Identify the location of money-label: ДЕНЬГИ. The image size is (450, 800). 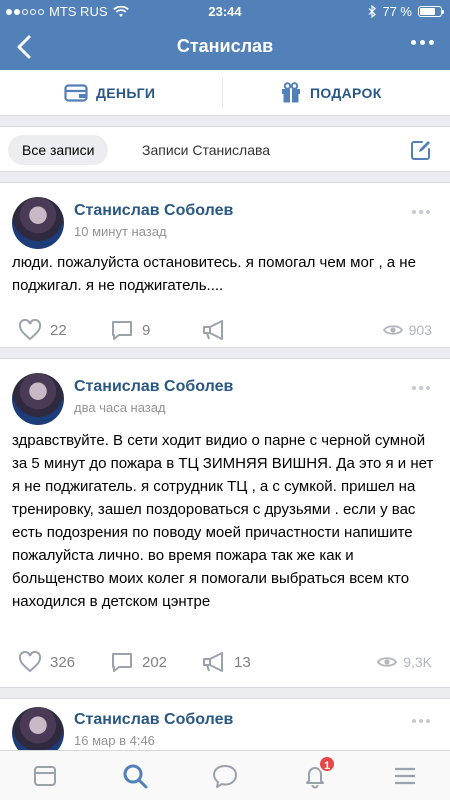
(126, 93).